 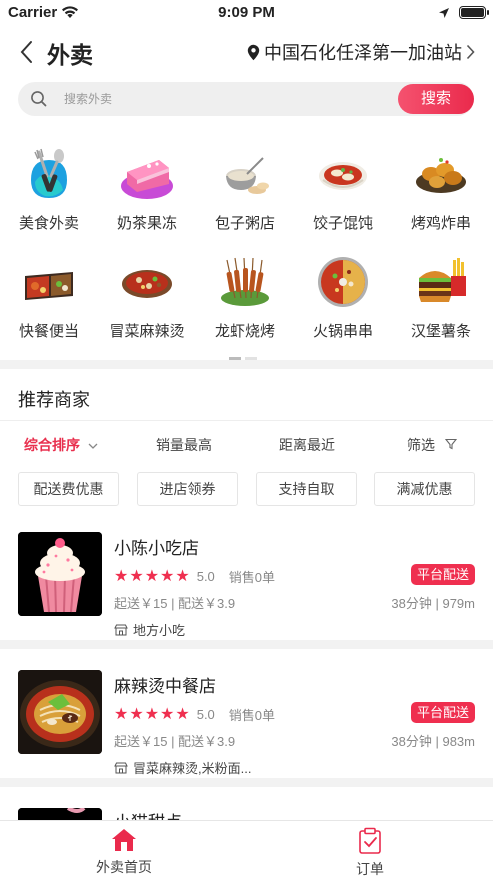 I want to click on fork-spoon-icon, so click(x=49, y=173).